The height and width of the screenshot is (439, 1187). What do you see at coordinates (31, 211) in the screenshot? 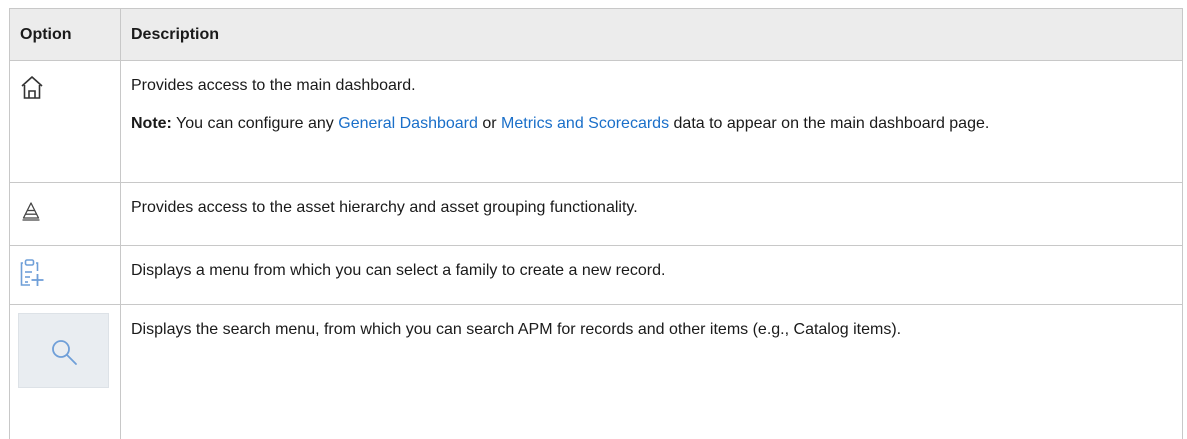
I see `asset-hierarchy-icon` at bounding box center [31, 211].